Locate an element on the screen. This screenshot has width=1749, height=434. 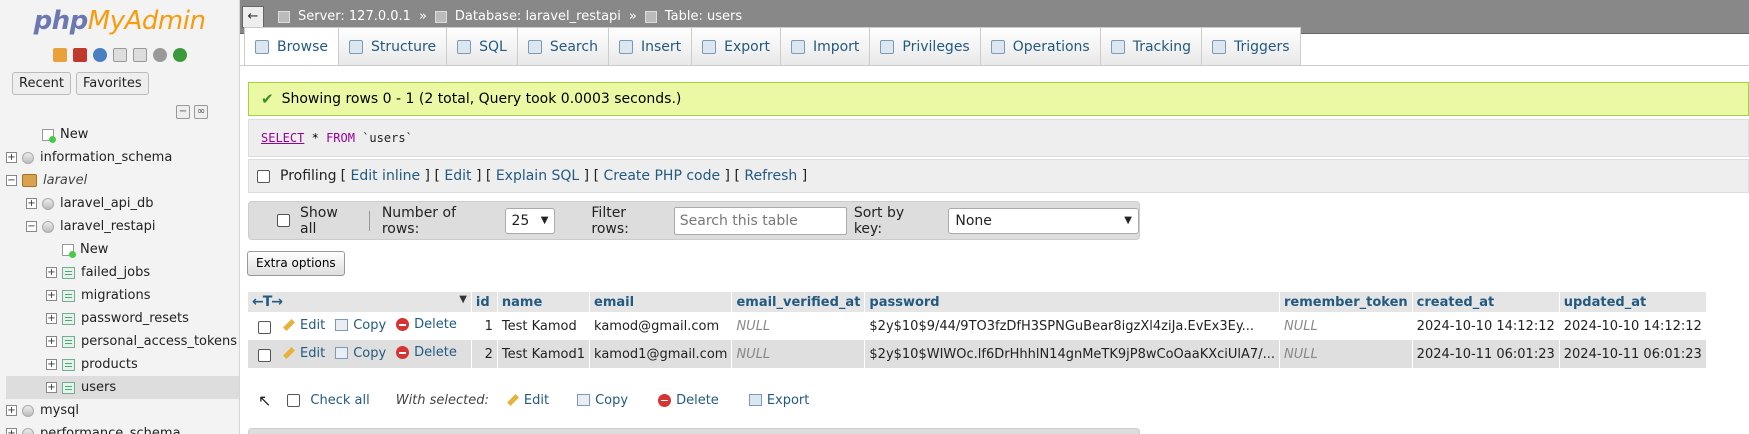
cell-email: kamod1@gmail.com is located at coordinates (661, 354).